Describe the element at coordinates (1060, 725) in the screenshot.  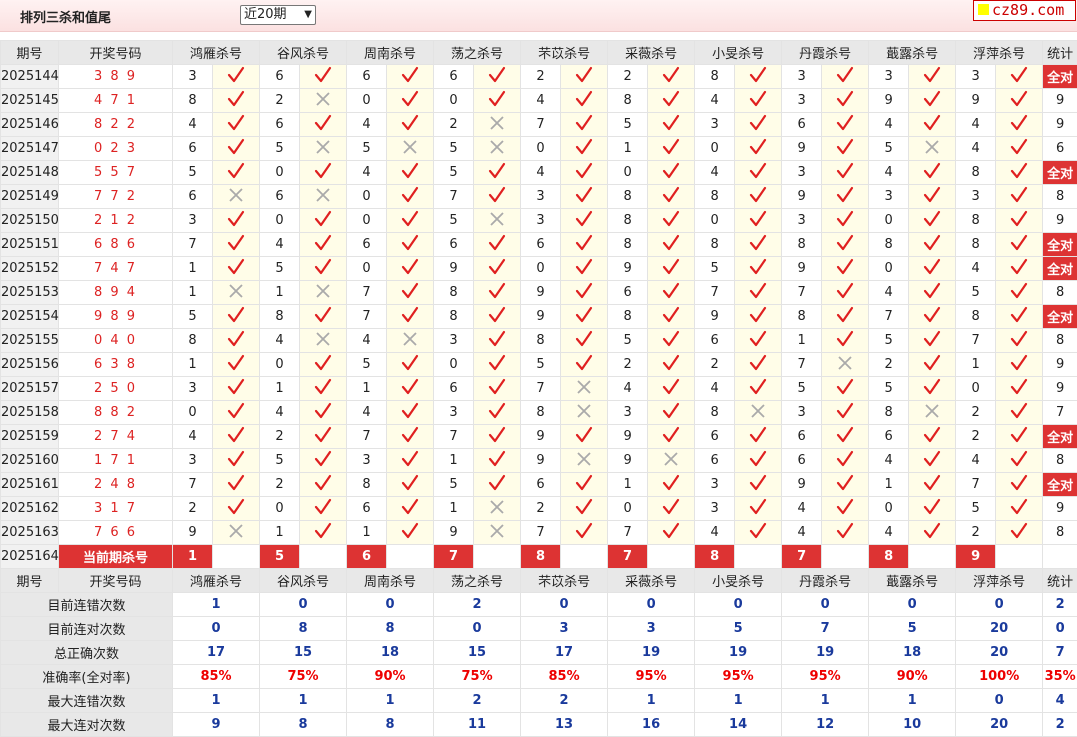
I see `stat-value: 2` at that location.